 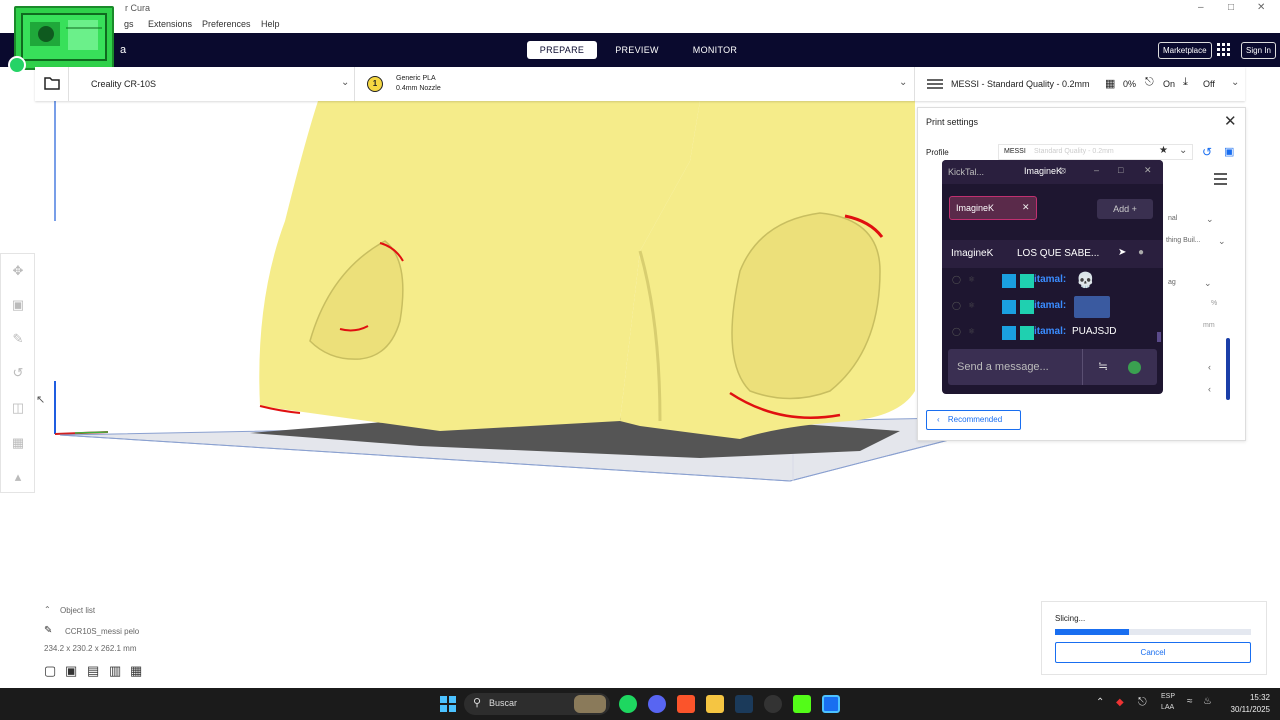 What do you see at coordinates (1185, 50) in the screenshot?
I see `marketplace-button: Marketplace` at bounding box center [1185, 50].